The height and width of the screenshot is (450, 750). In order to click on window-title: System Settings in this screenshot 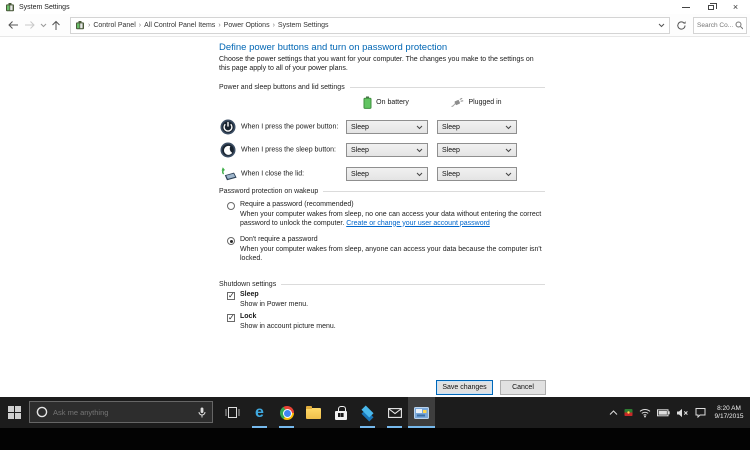, I will do `click(44, 7)`.